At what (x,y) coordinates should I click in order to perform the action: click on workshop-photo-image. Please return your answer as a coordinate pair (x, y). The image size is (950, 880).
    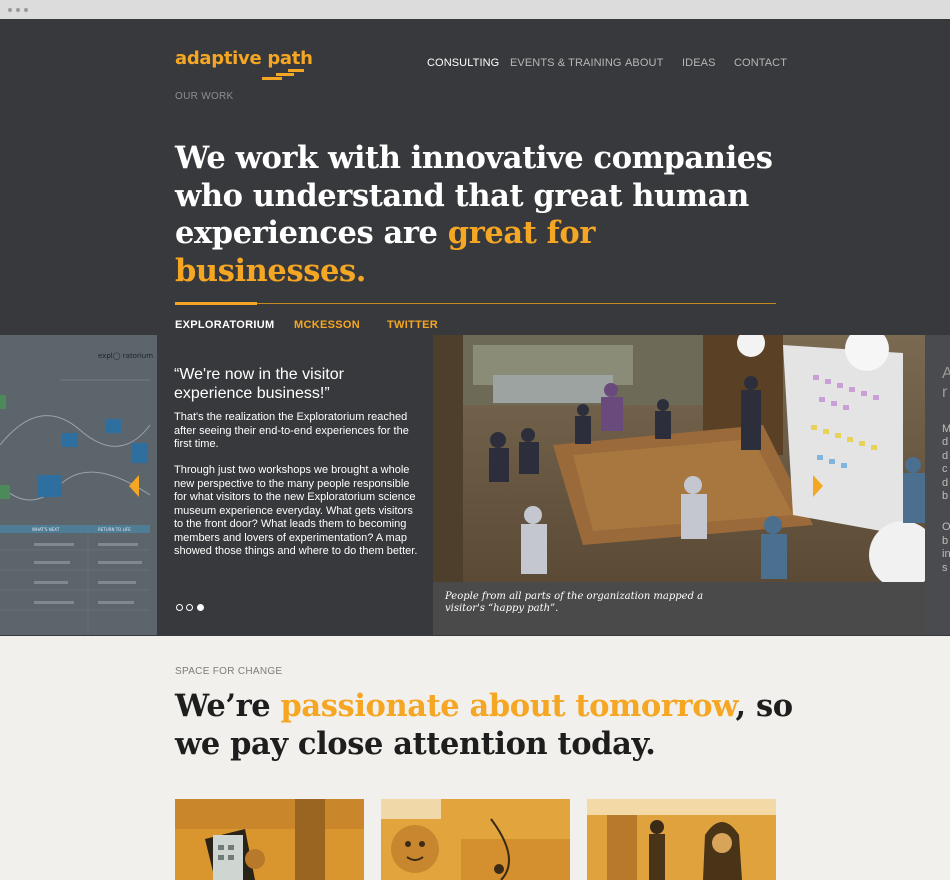
    Looking at the image, I should click on (679, 458).